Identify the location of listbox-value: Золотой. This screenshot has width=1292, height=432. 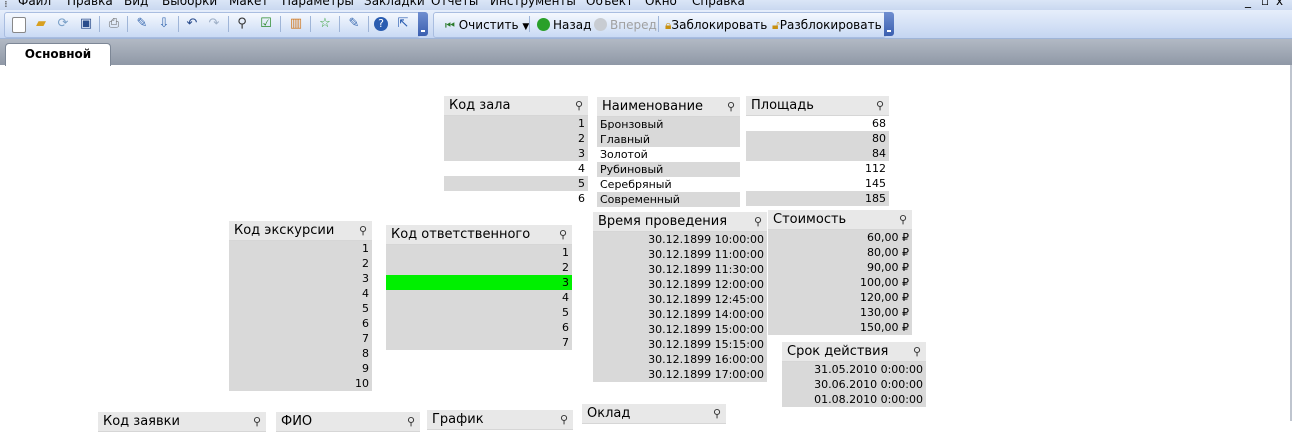
(668, 154).